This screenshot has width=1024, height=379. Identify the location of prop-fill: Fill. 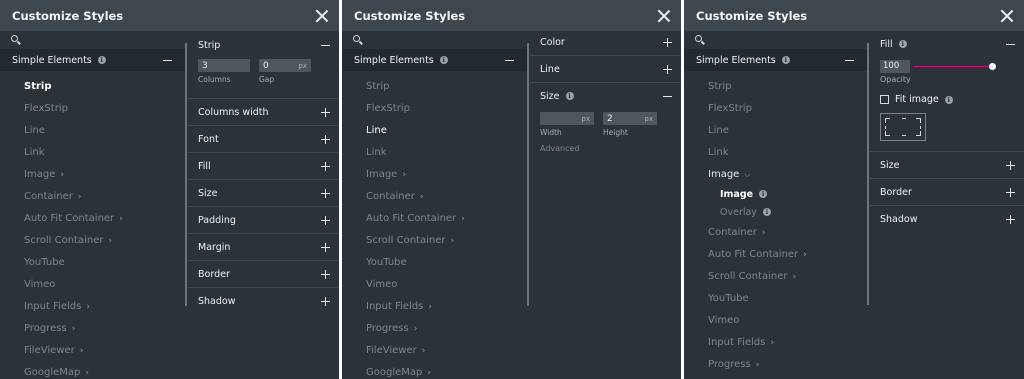
(263, 166).